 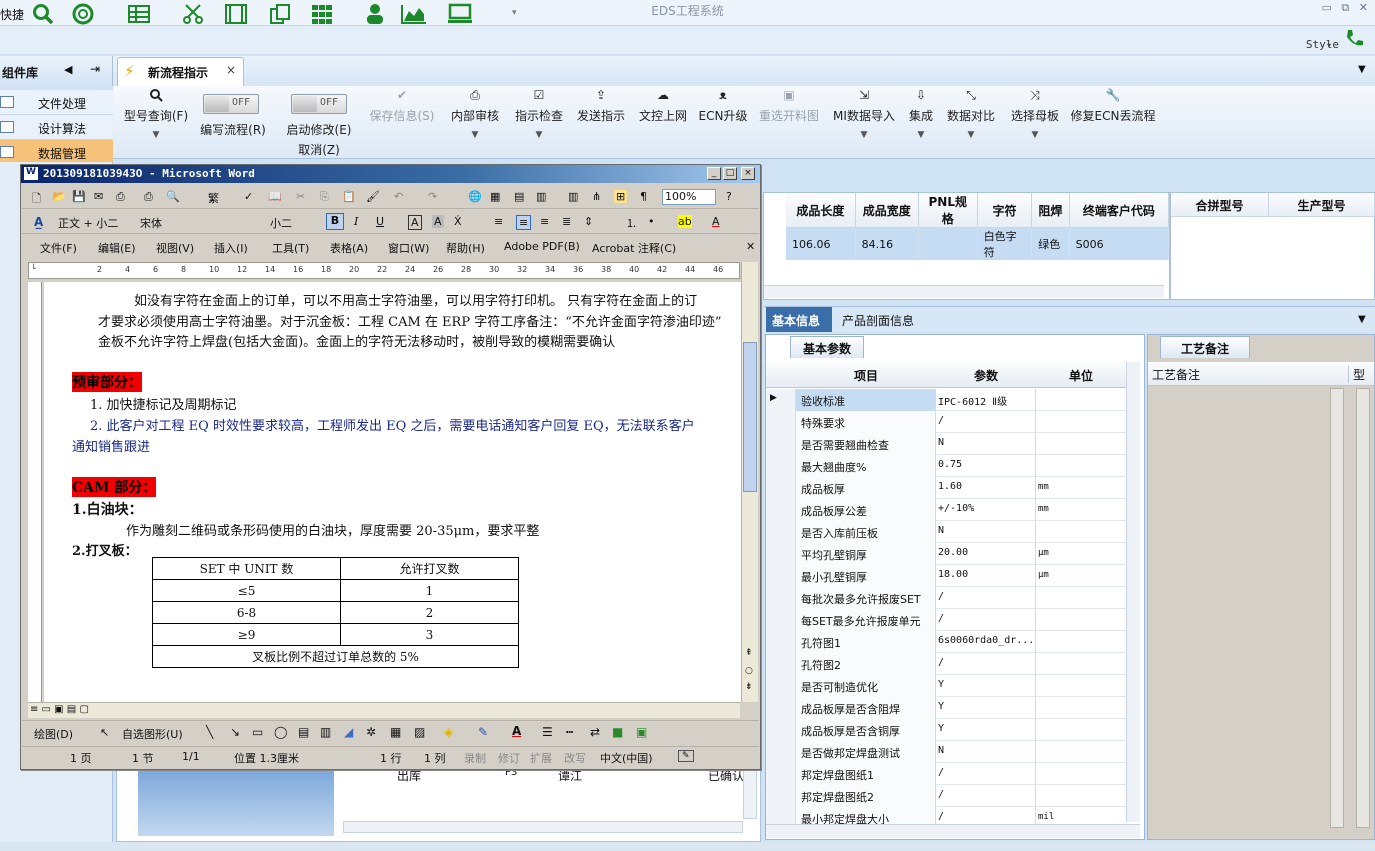 I want to click on numbering-icon: ⒈, so click(x=631, y=223).